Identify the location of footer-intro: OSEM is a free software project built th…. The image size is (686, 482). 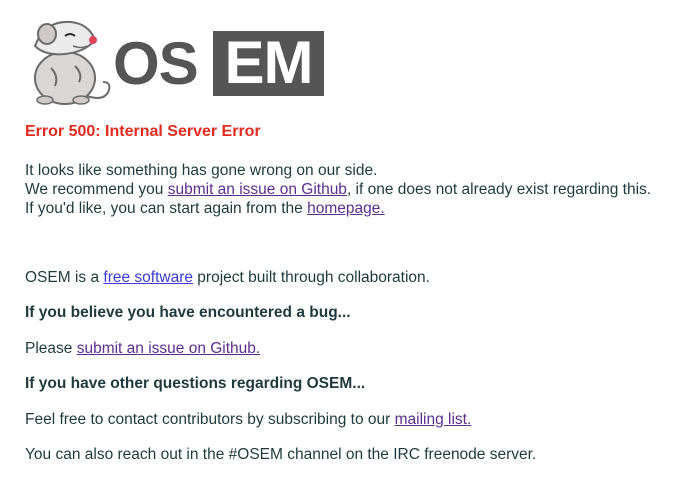
(227, 278).